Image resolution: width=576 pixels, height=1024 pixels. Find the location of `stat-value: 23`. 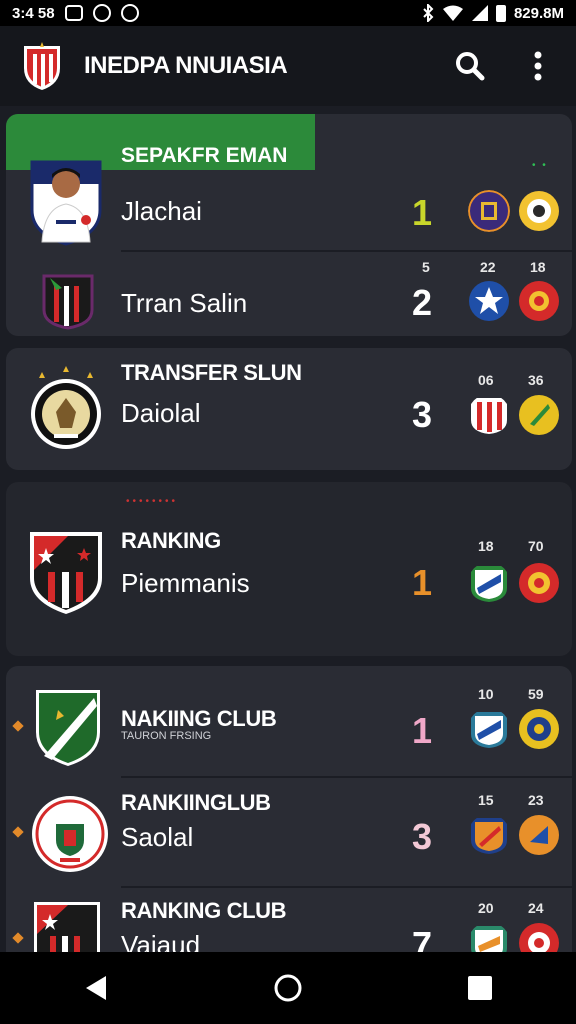

stat-value: 23 is located at coordinates (536, 800).